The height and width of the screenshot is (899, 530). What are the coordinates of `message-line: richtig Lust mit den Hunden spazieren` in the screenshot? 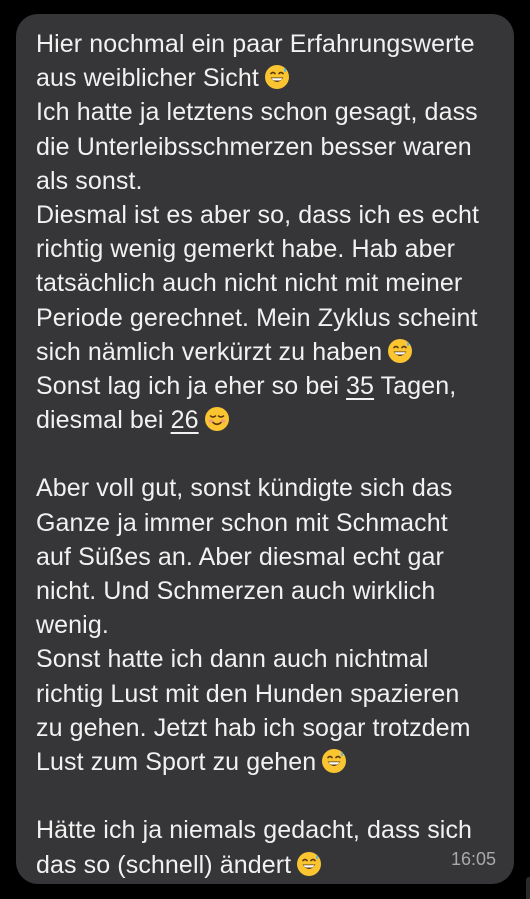 It's located at (248, 693).